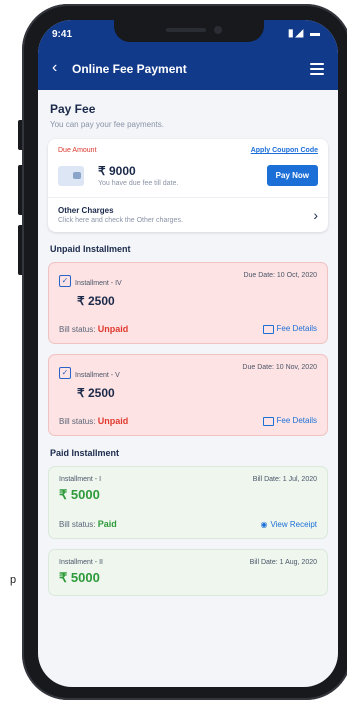  What do you see at coordinates (279, 367) in the screenshot?
I see `installment-due-date: Due Date: 10 Nov, 2020` at bounding box center [279, 367].